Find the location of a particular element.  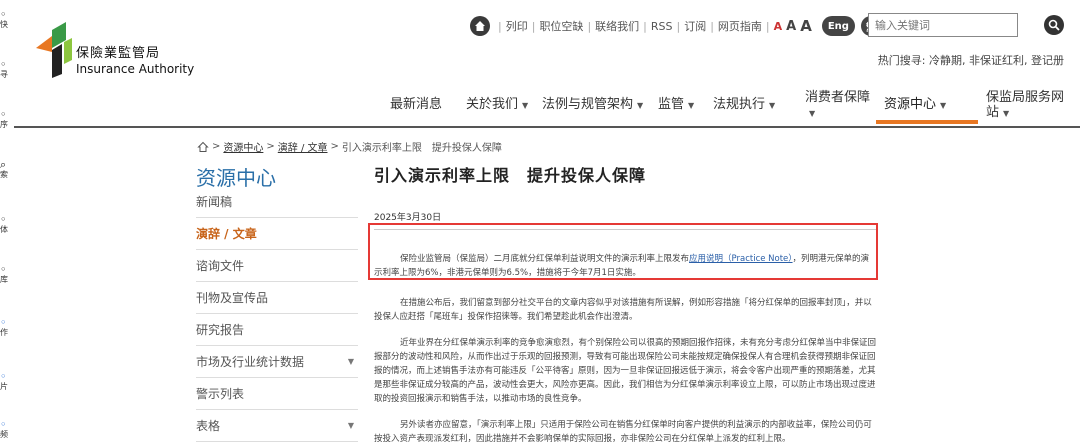

left-item-9: ◦ 频 is located at coordinates (7, 429).